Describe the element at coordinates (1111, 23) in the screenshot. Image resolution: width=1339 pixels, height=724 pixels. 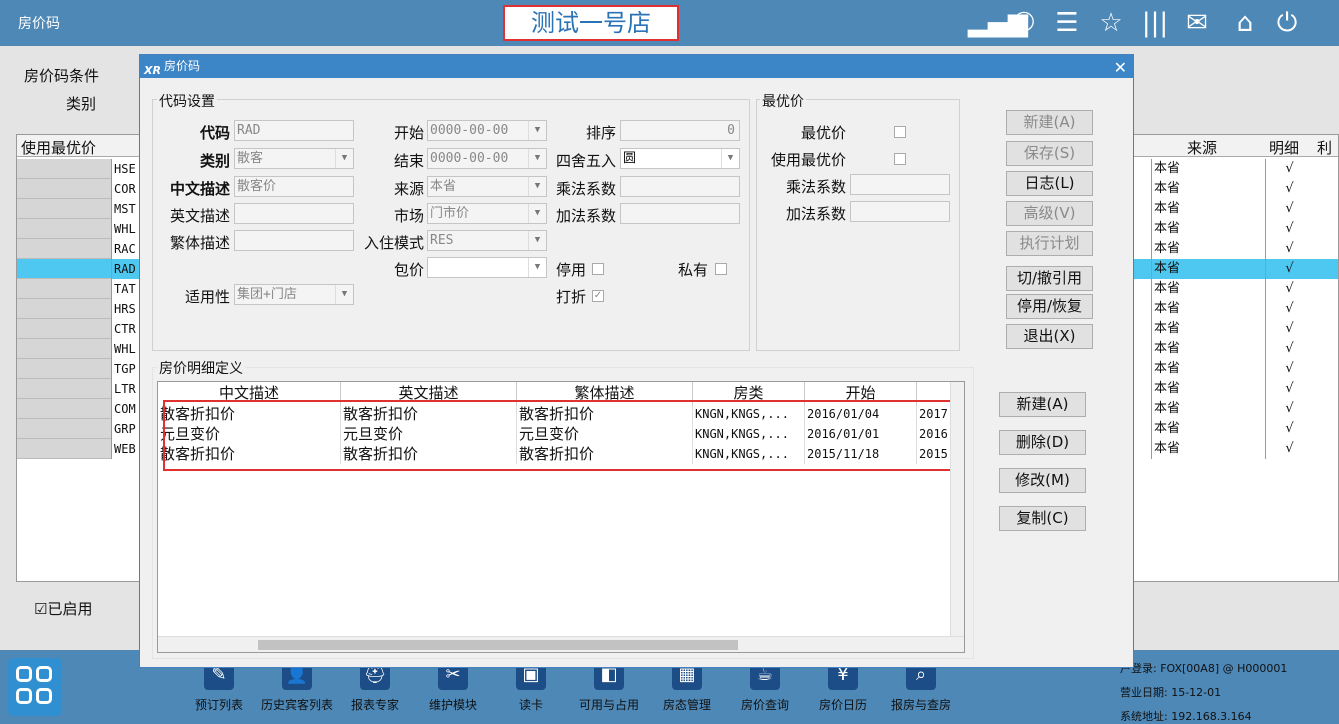
I see `star-icon: ☆` at that location.